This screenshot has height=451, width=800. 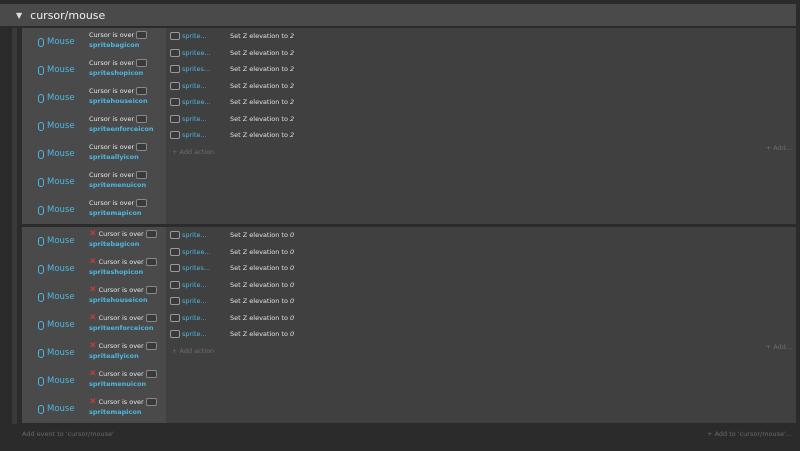 I want to click on add-event-button: Add event to 'cursor/mouse', so click(x=68, y=434).